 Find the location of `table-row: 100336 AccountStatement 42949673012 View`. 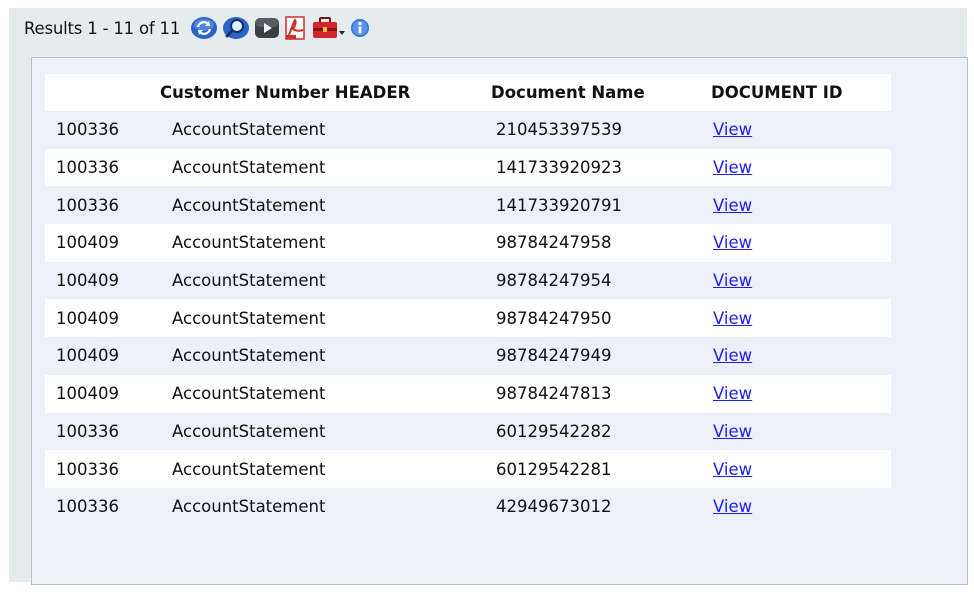

table-row: 100336 AccountStatement 42949673012 View is located at coordinates (468, 506).